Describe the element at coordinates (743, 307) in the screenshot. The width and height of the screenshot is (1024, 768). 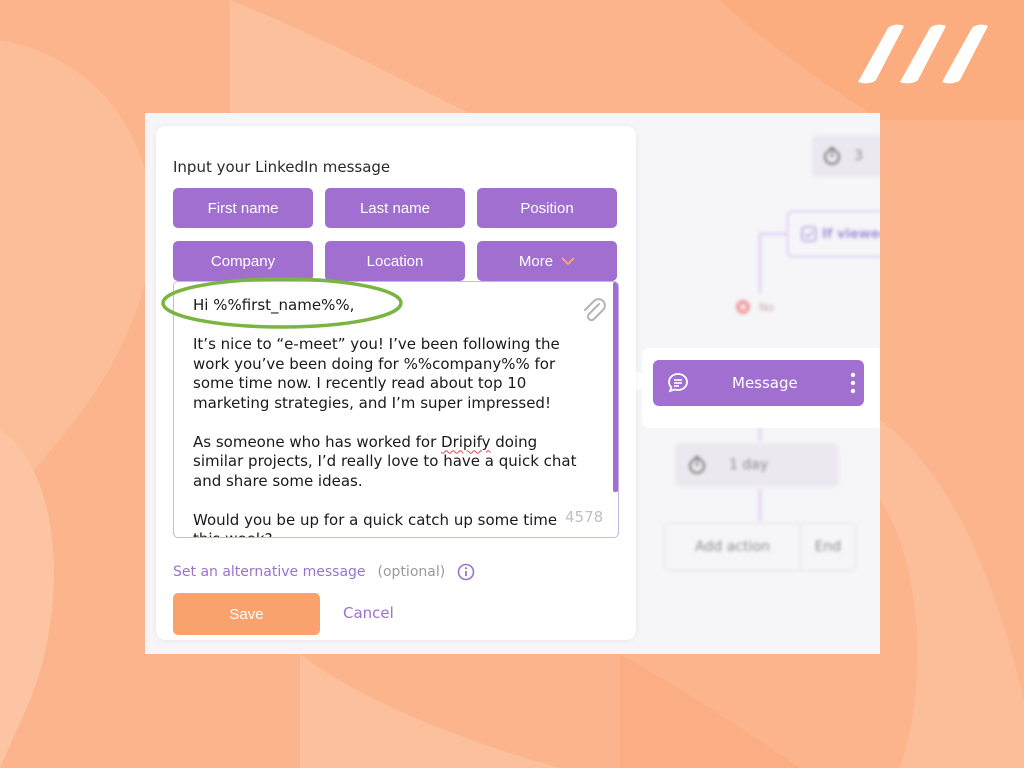
I see `x-circle-icon` at that location.